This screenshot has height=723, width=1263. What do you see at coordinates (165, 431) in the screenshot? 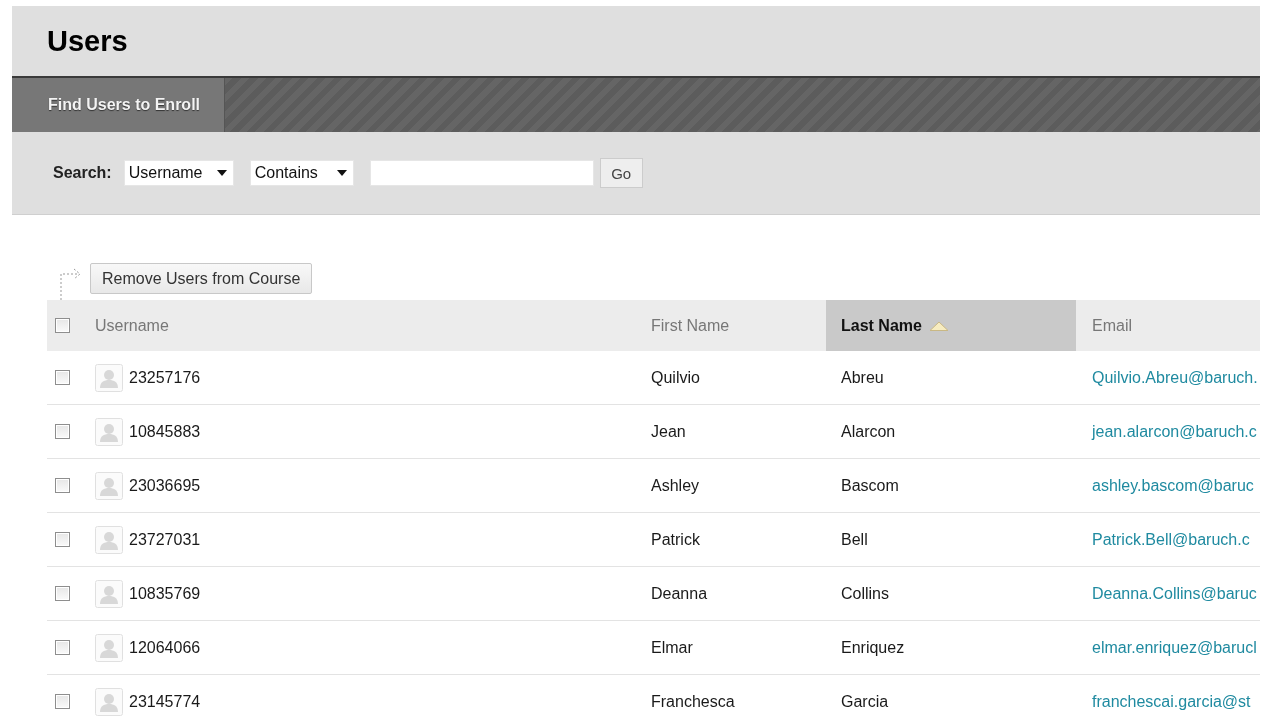
I see `table-cell: 10845883` at bounding box center [165, 431].